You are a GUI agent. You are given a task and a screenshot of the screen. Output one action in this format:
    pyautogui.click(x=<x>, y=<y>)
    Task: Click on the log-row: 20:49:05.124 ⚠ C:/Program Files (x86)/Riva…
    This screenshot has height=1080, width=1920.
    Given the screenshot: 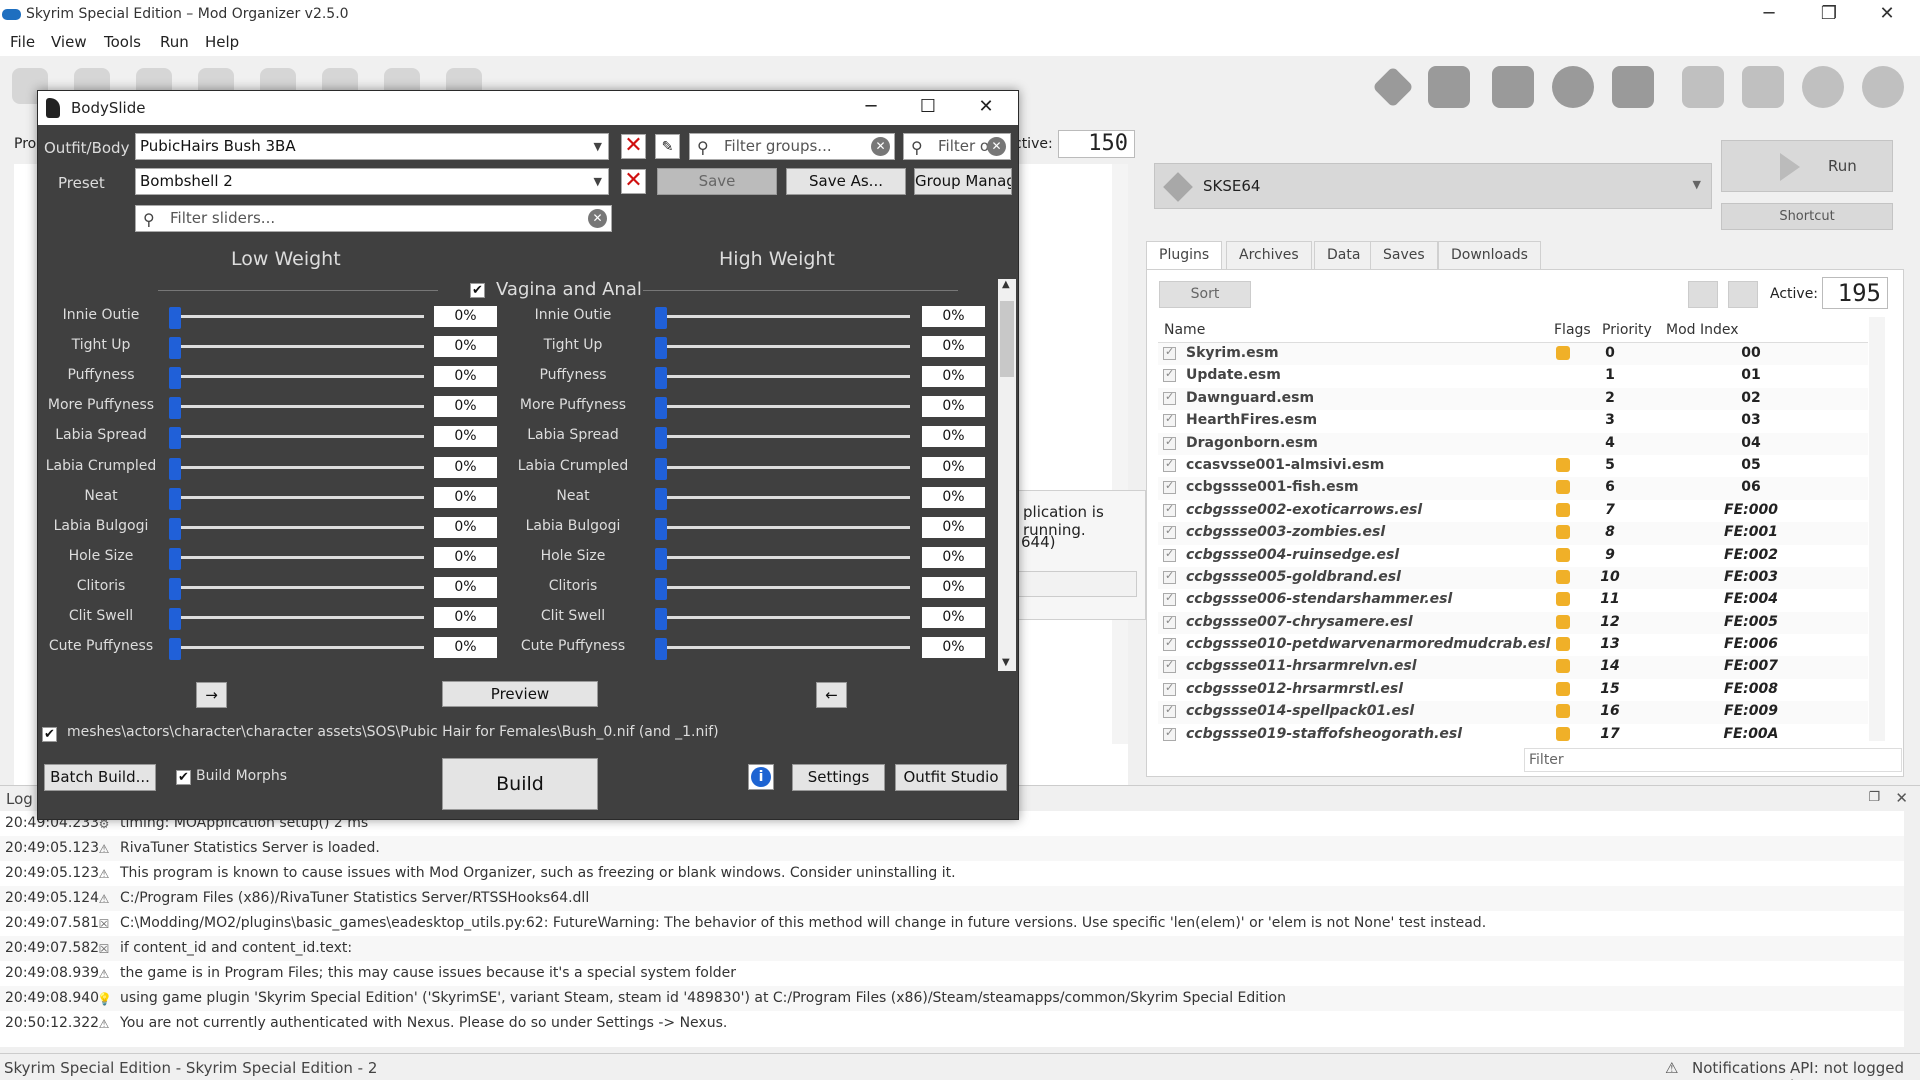 What is the action you would take?
    pyautogui.click(x=952, y=898)
    